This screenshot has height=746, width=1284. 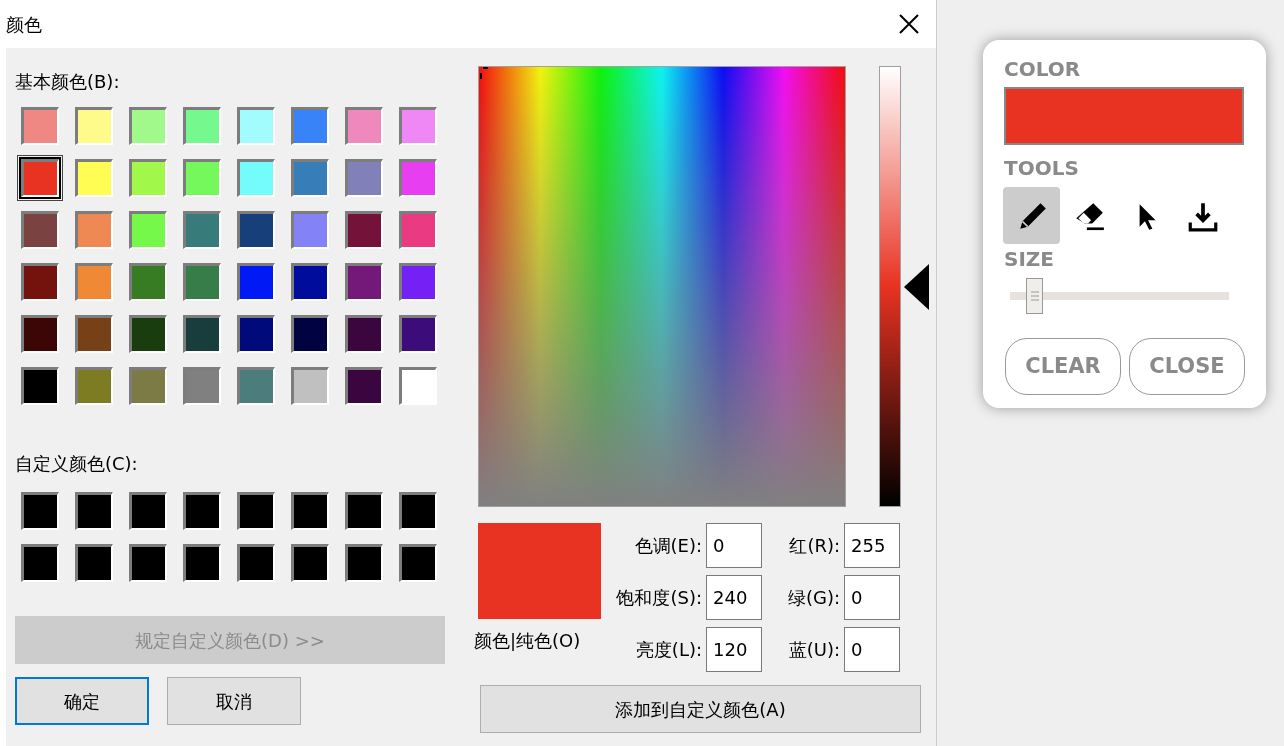 I want to click on field-label: 红(R):, so click(x=814, y=546).